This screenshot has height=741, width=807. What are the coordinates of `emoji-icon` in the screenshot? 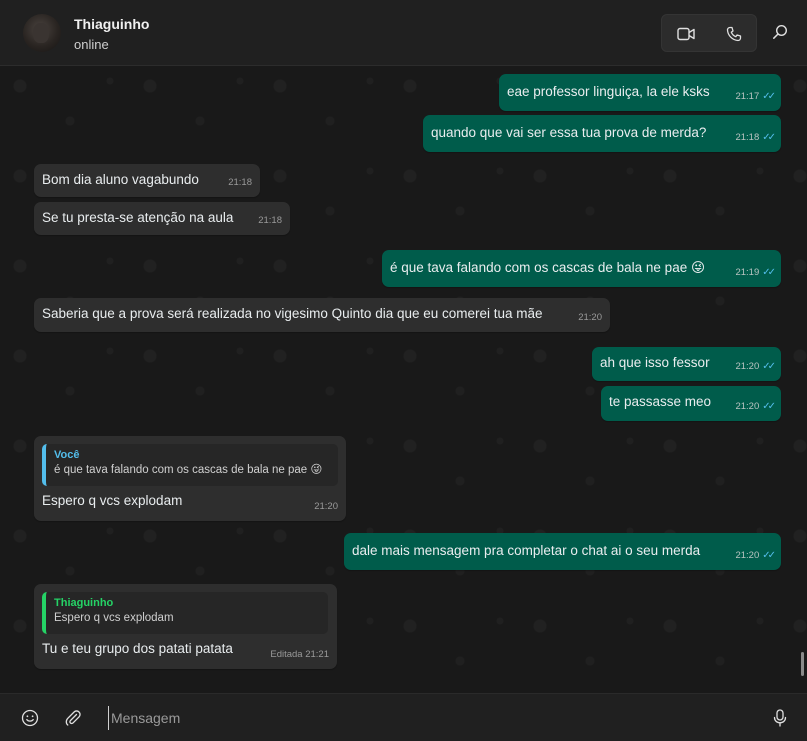 It's located at (30, 718).